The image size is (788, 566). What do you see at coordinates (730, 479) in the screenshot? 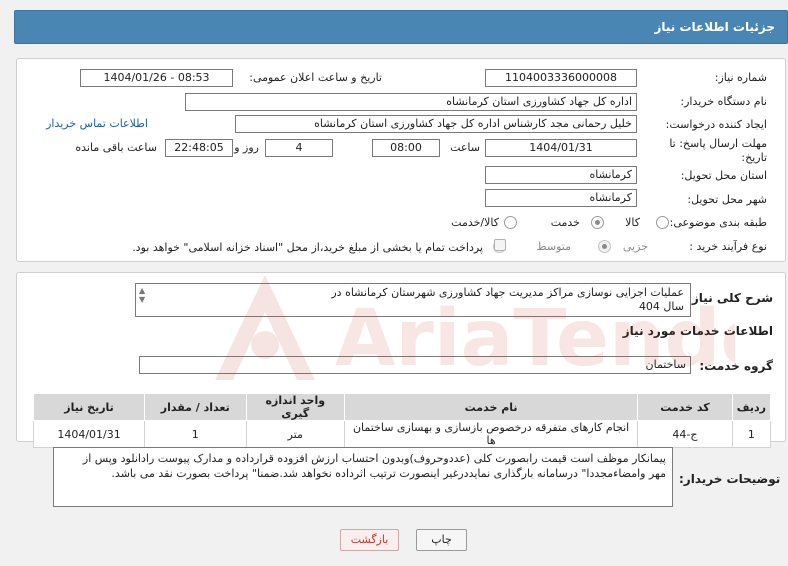
I see `buyer-notes-label: توضیحات خریدار:` at bounding box center [730, 479].